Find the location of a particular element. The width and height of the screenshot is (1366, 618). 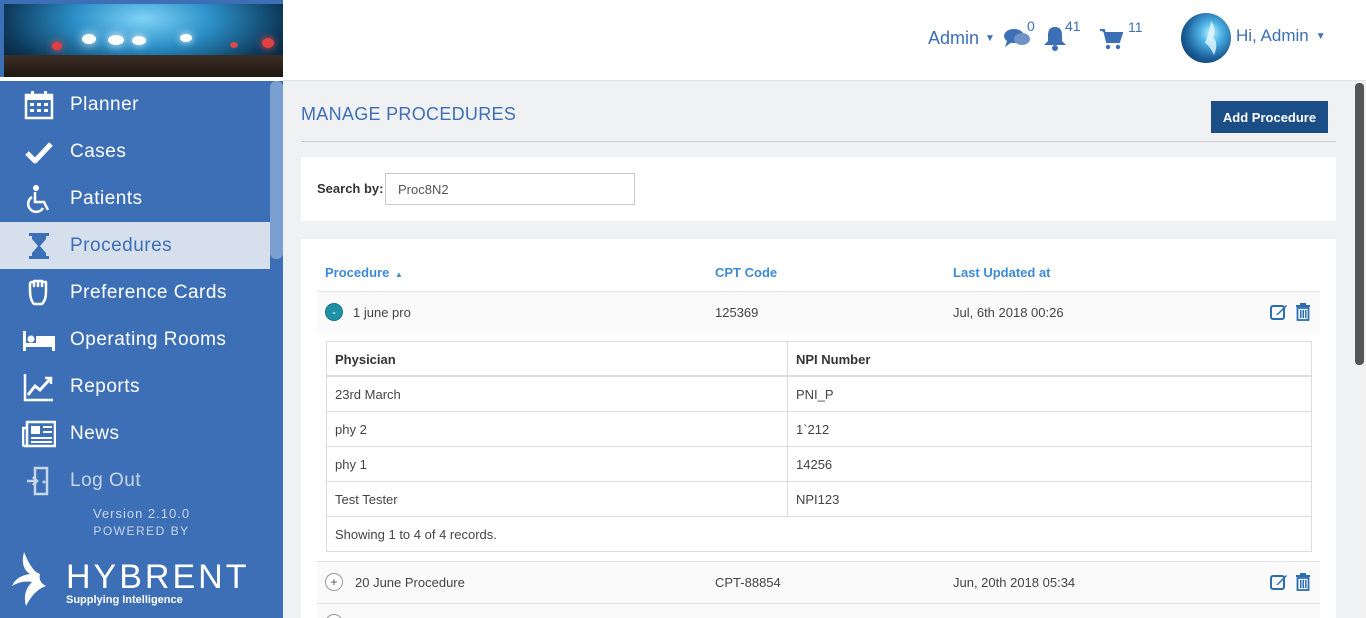

notifications-count: 41 is located at coordinates (1073, 26).